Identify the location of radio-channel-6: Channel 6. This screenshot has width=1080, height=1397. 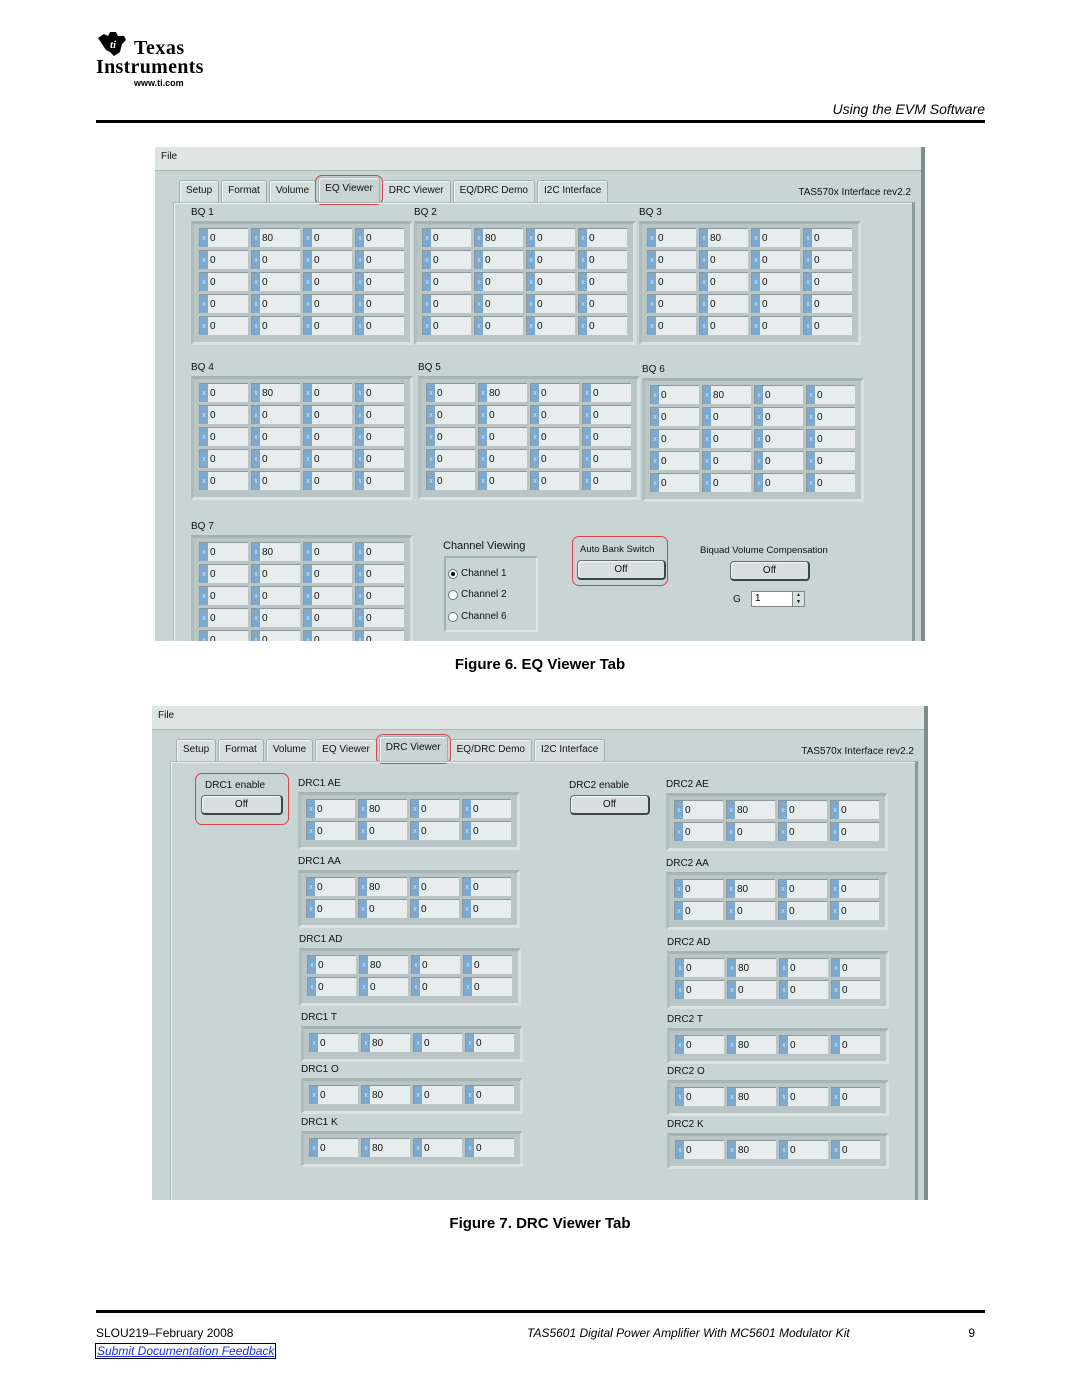
(477, 616).